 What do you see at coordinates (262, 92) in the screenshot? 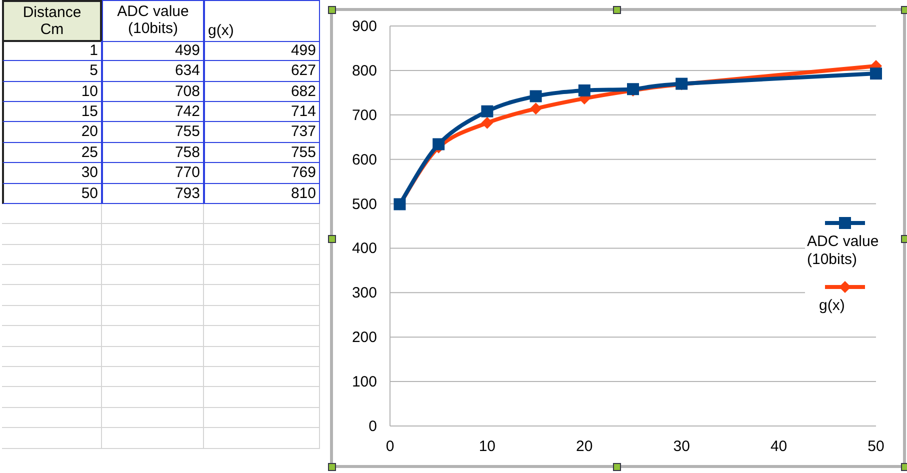
I see `table-cell: 682` at bounding box center [262, 92].